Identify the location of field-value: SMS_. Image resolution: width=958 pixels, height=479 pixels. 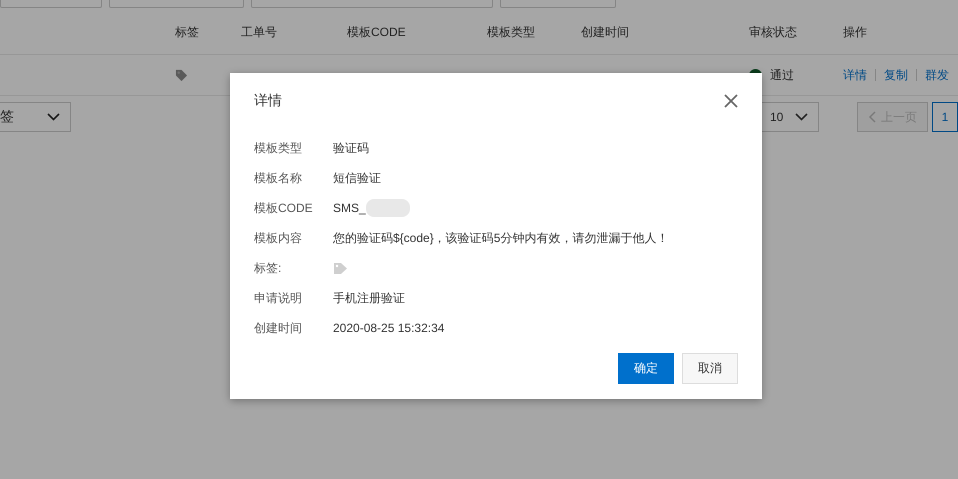
(349, 208).